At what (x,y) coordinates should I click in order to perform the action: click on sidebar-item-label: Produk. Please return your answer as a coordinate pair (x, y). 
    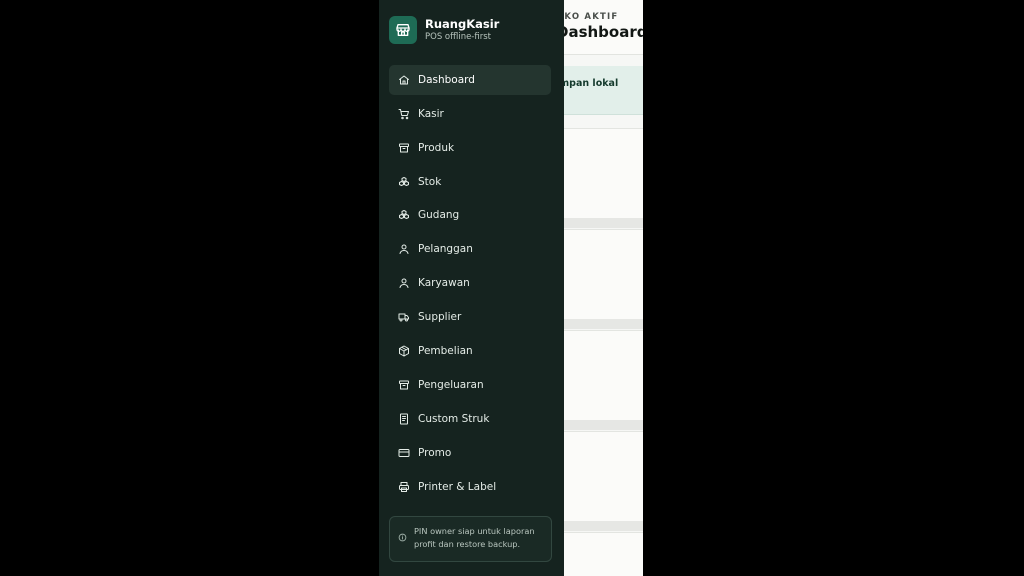
    Looking at the image, I should click on (436, 148).